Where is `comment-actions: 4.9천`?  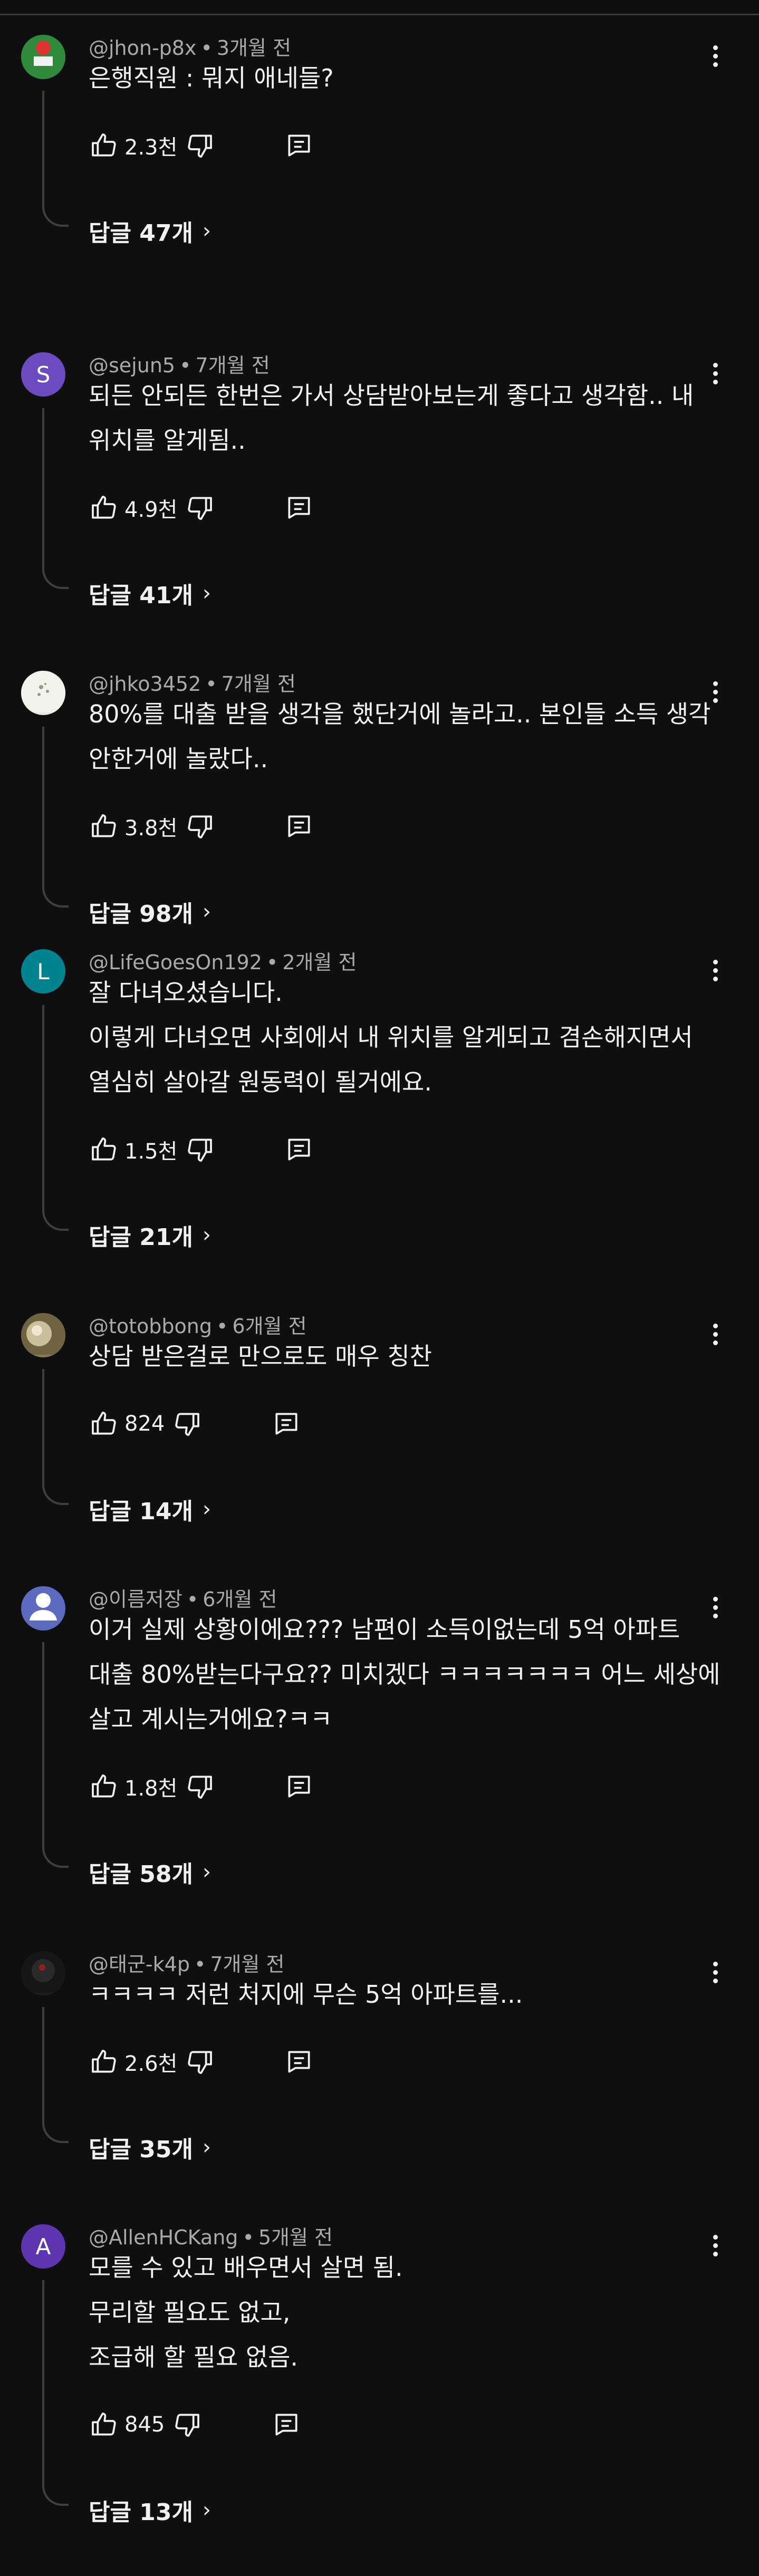 comment-actions: 4.9천 is located at coordinates (201, 507).